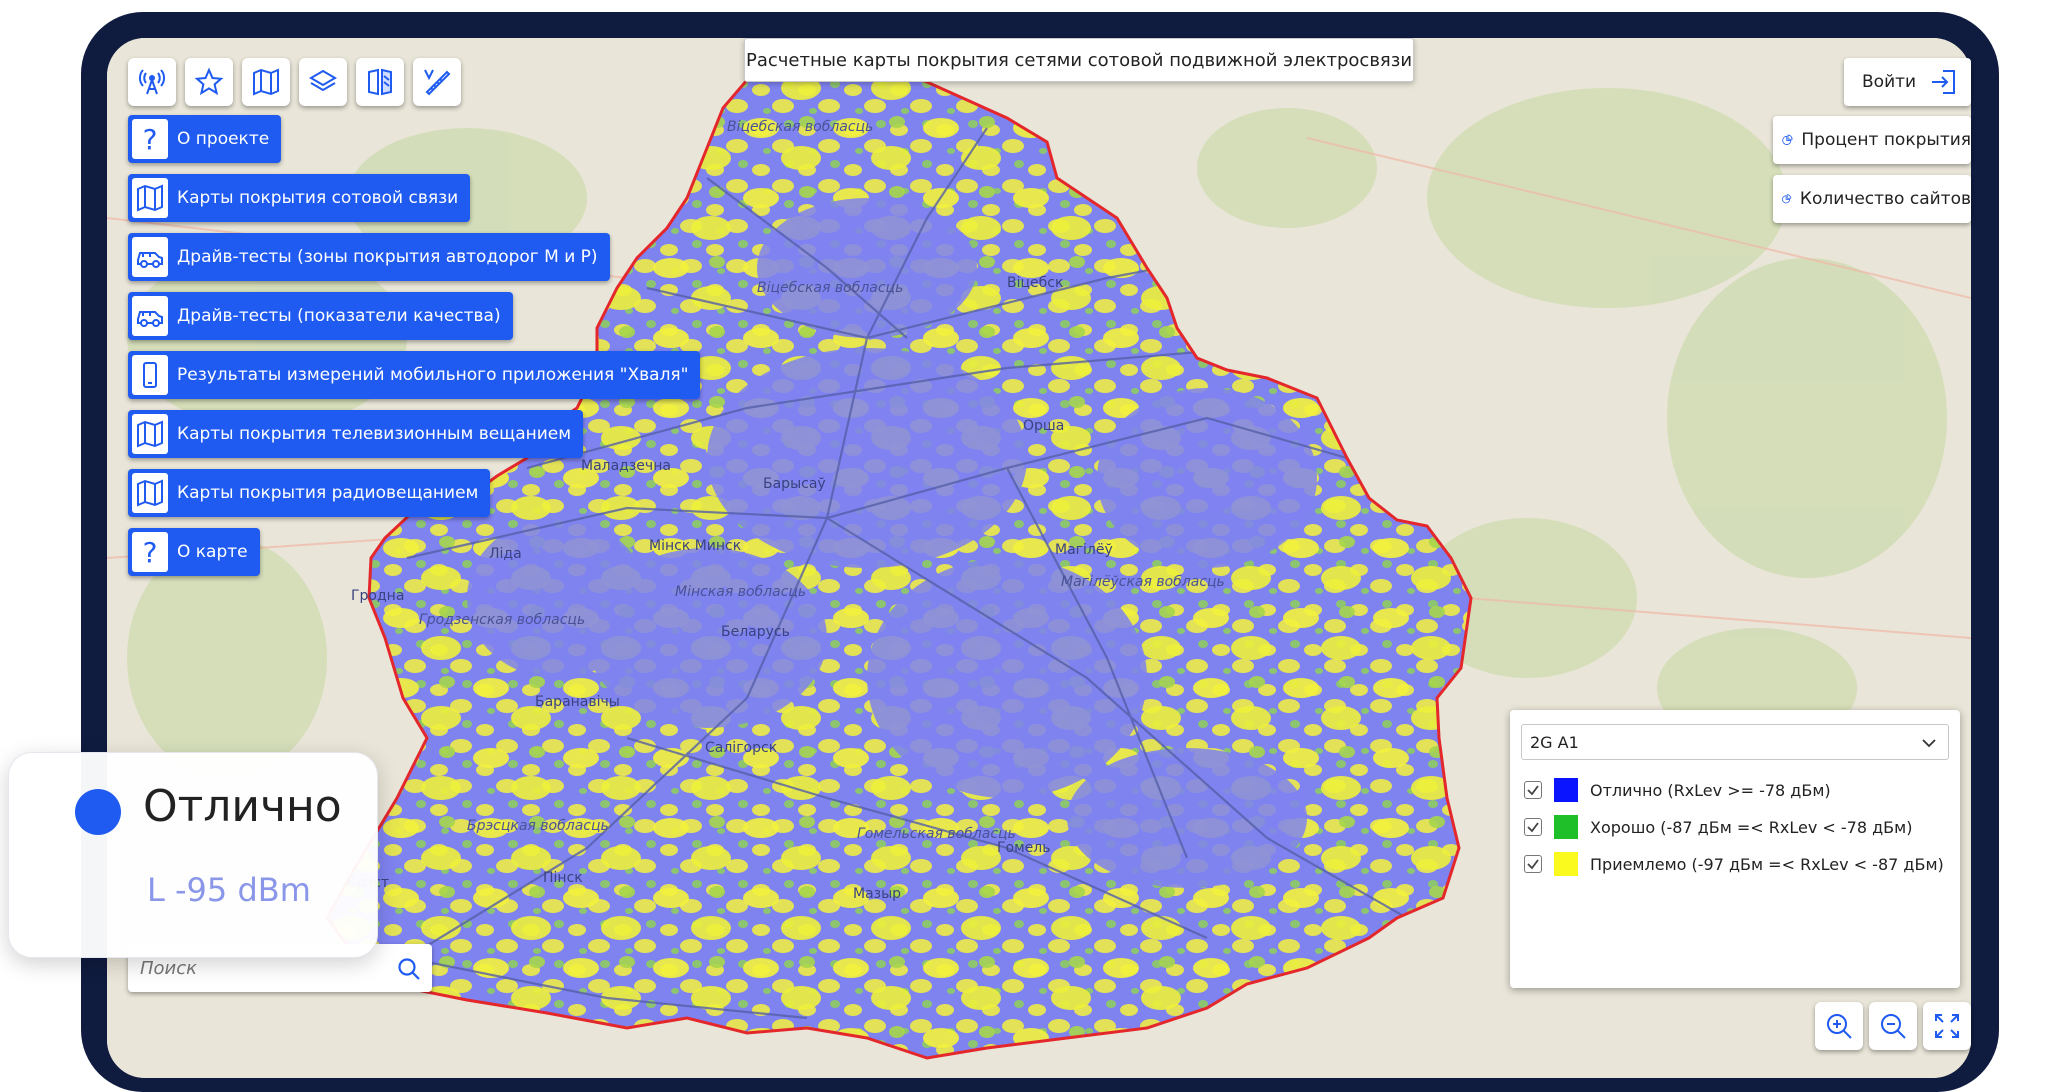 The height and width of the screenshot is (1092, 2046). I want to click on legend-swatch-yellow, so click(1566, 864).